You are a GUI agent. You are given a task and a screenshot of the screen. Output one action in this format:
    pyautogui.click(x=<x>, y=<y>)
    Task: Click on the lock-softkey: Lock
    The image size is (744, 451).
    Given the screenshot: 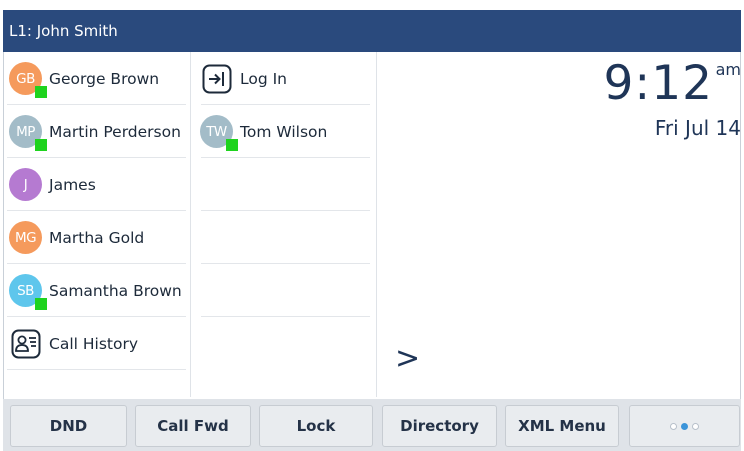 What is the action you would take?
    pyautogui.click(x=316, y=426)
    